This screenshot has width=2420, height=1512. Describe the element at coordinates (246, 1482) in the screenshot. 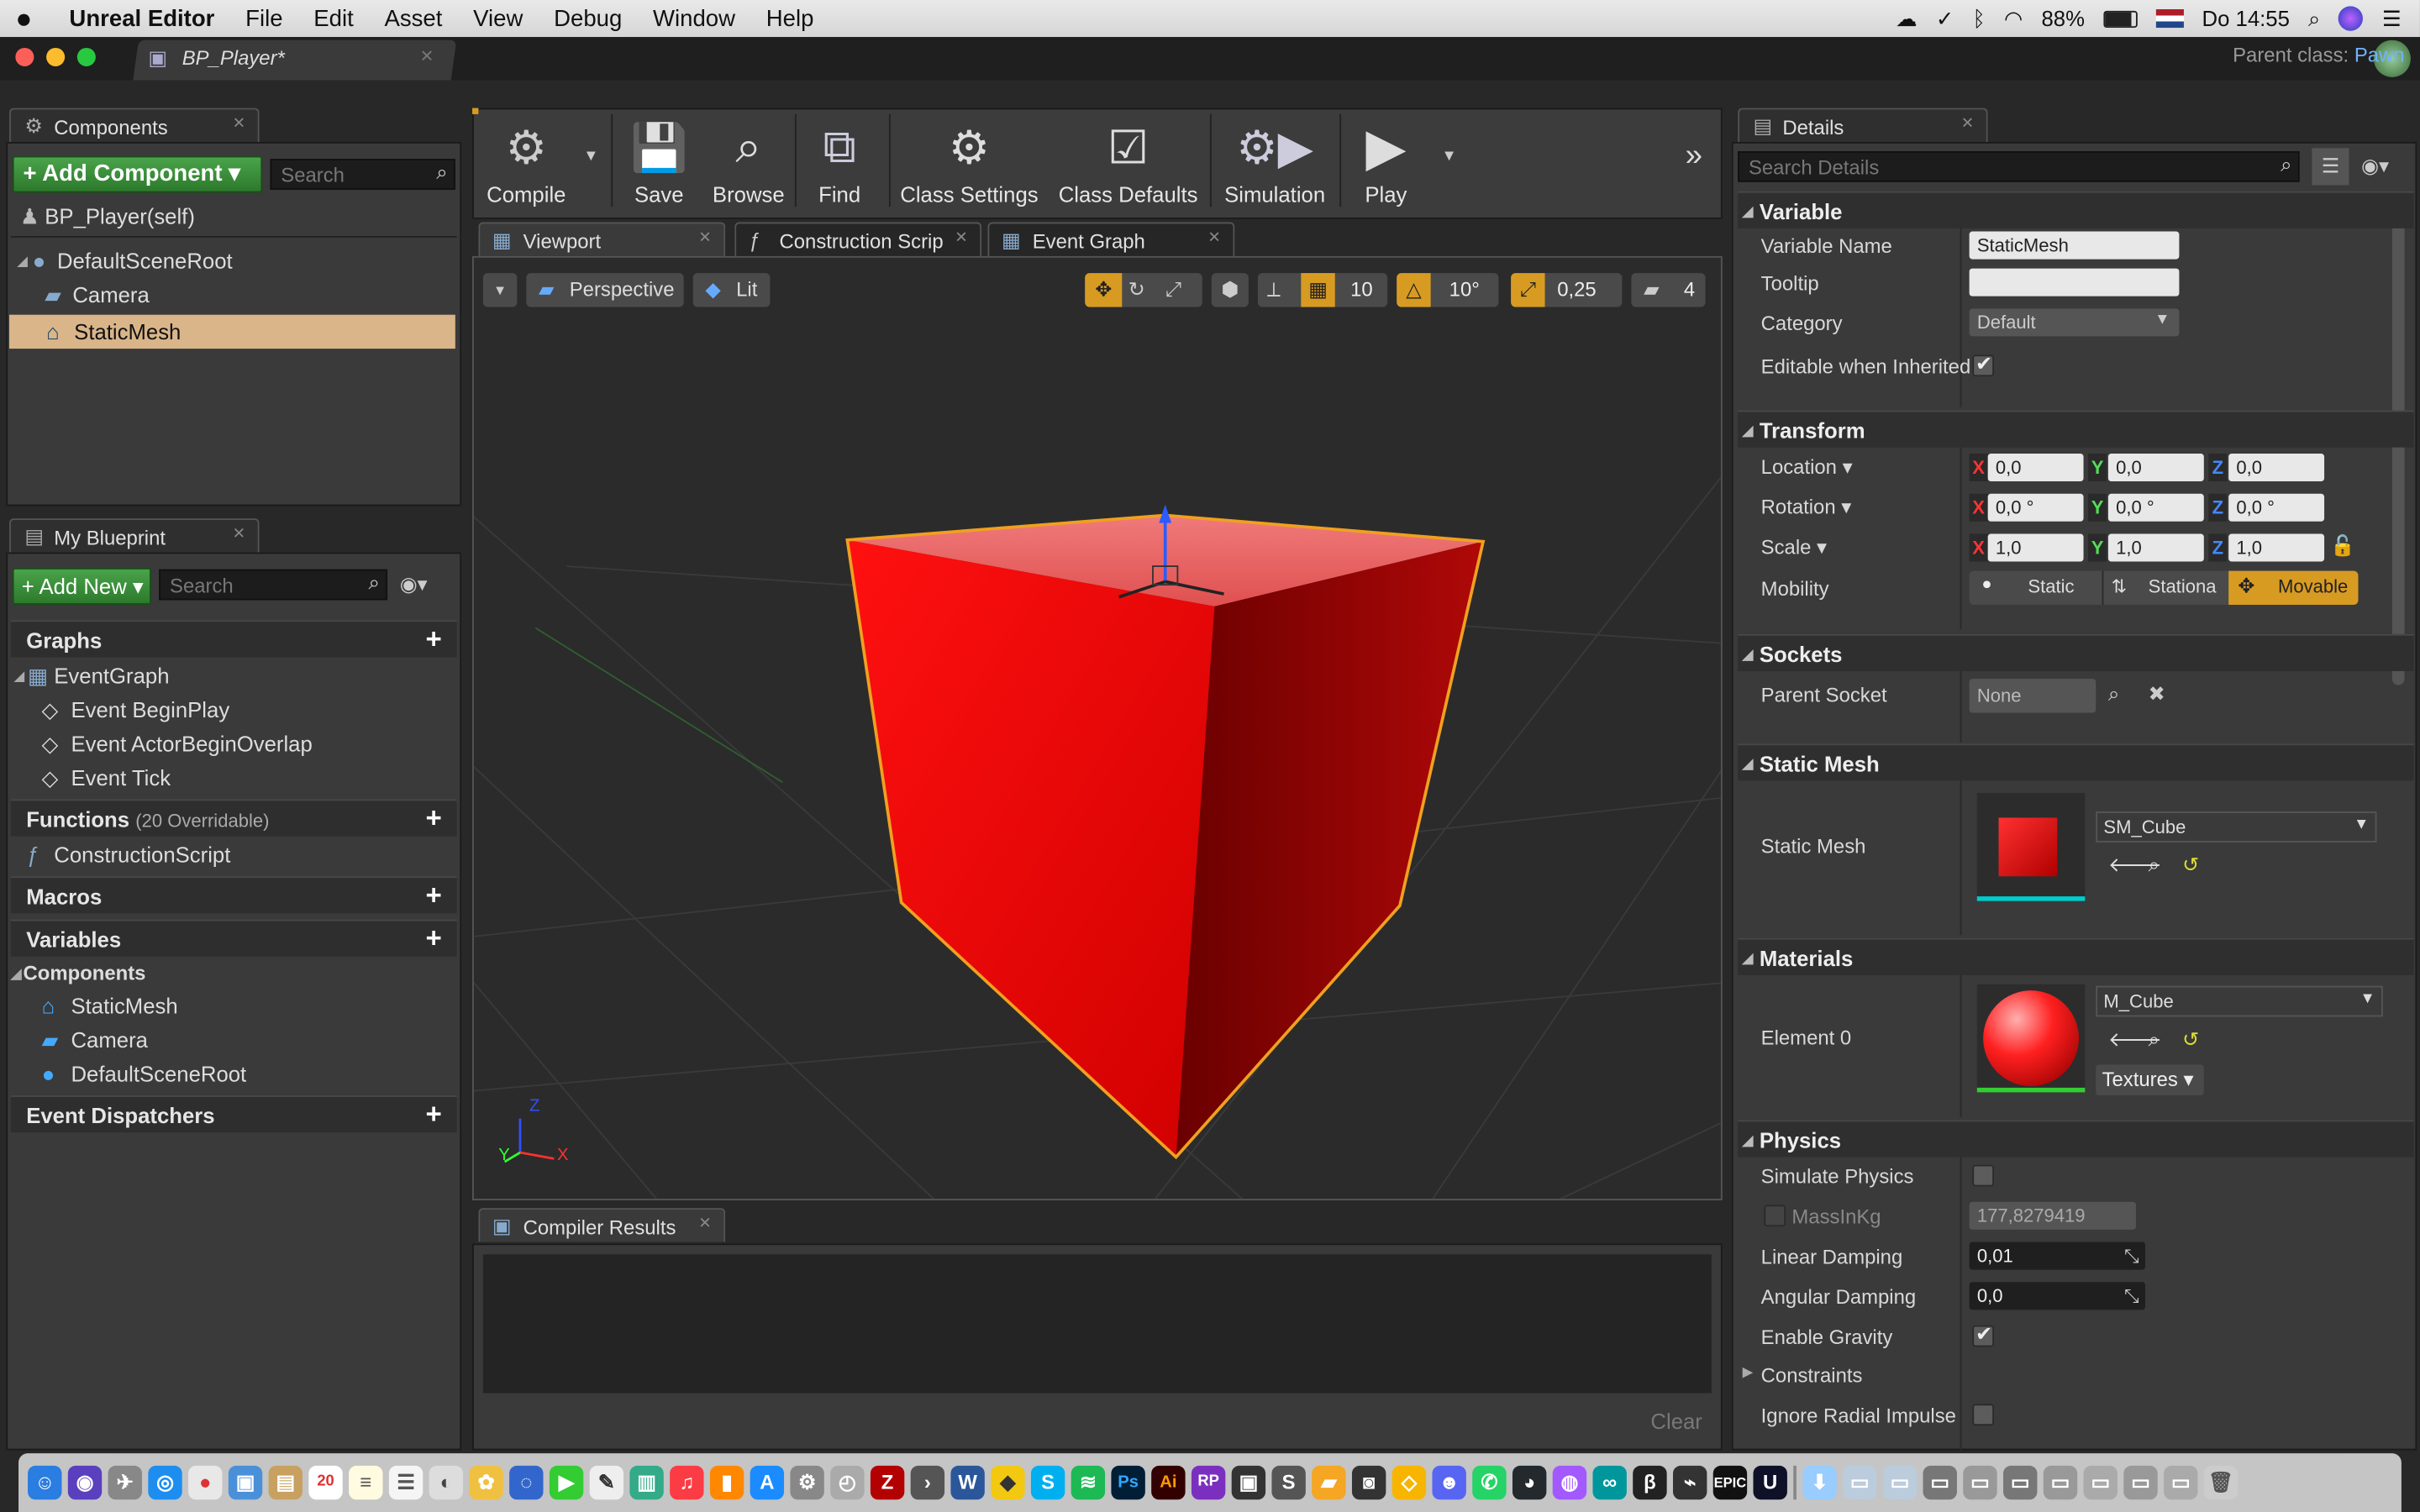

I see `preview-icon: ▣` at that location.